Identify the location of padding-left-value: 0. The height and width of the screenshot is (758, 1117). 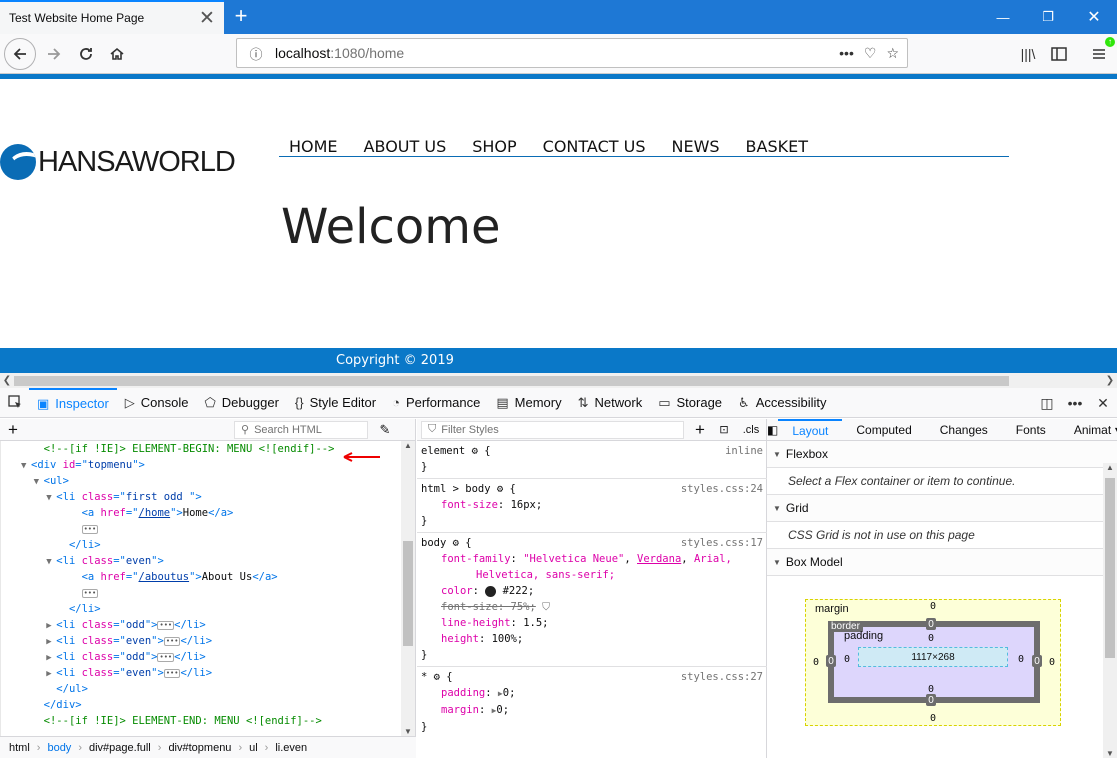
(847, 659).